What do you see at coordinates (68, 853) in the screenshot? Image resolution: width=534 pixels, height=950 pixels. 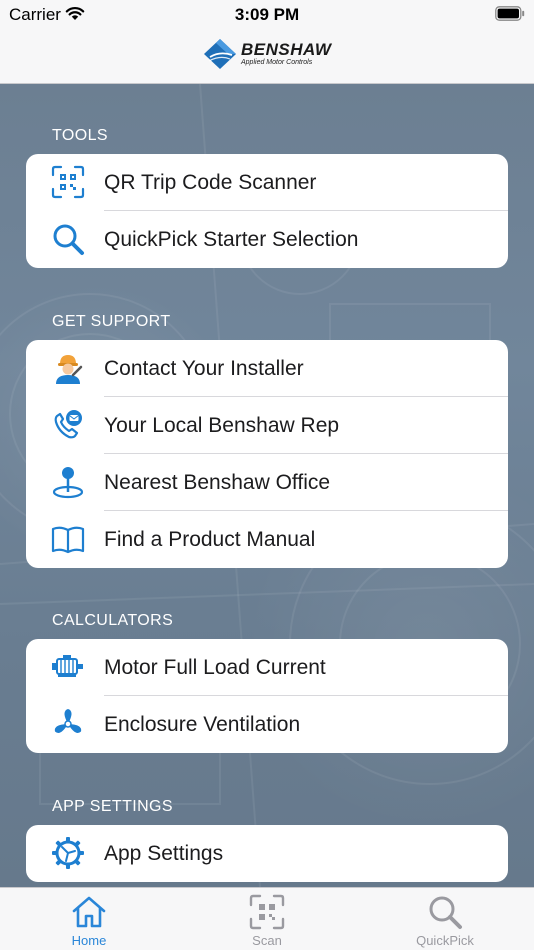 I see `gear-icon` at bounding box center [68, 853].